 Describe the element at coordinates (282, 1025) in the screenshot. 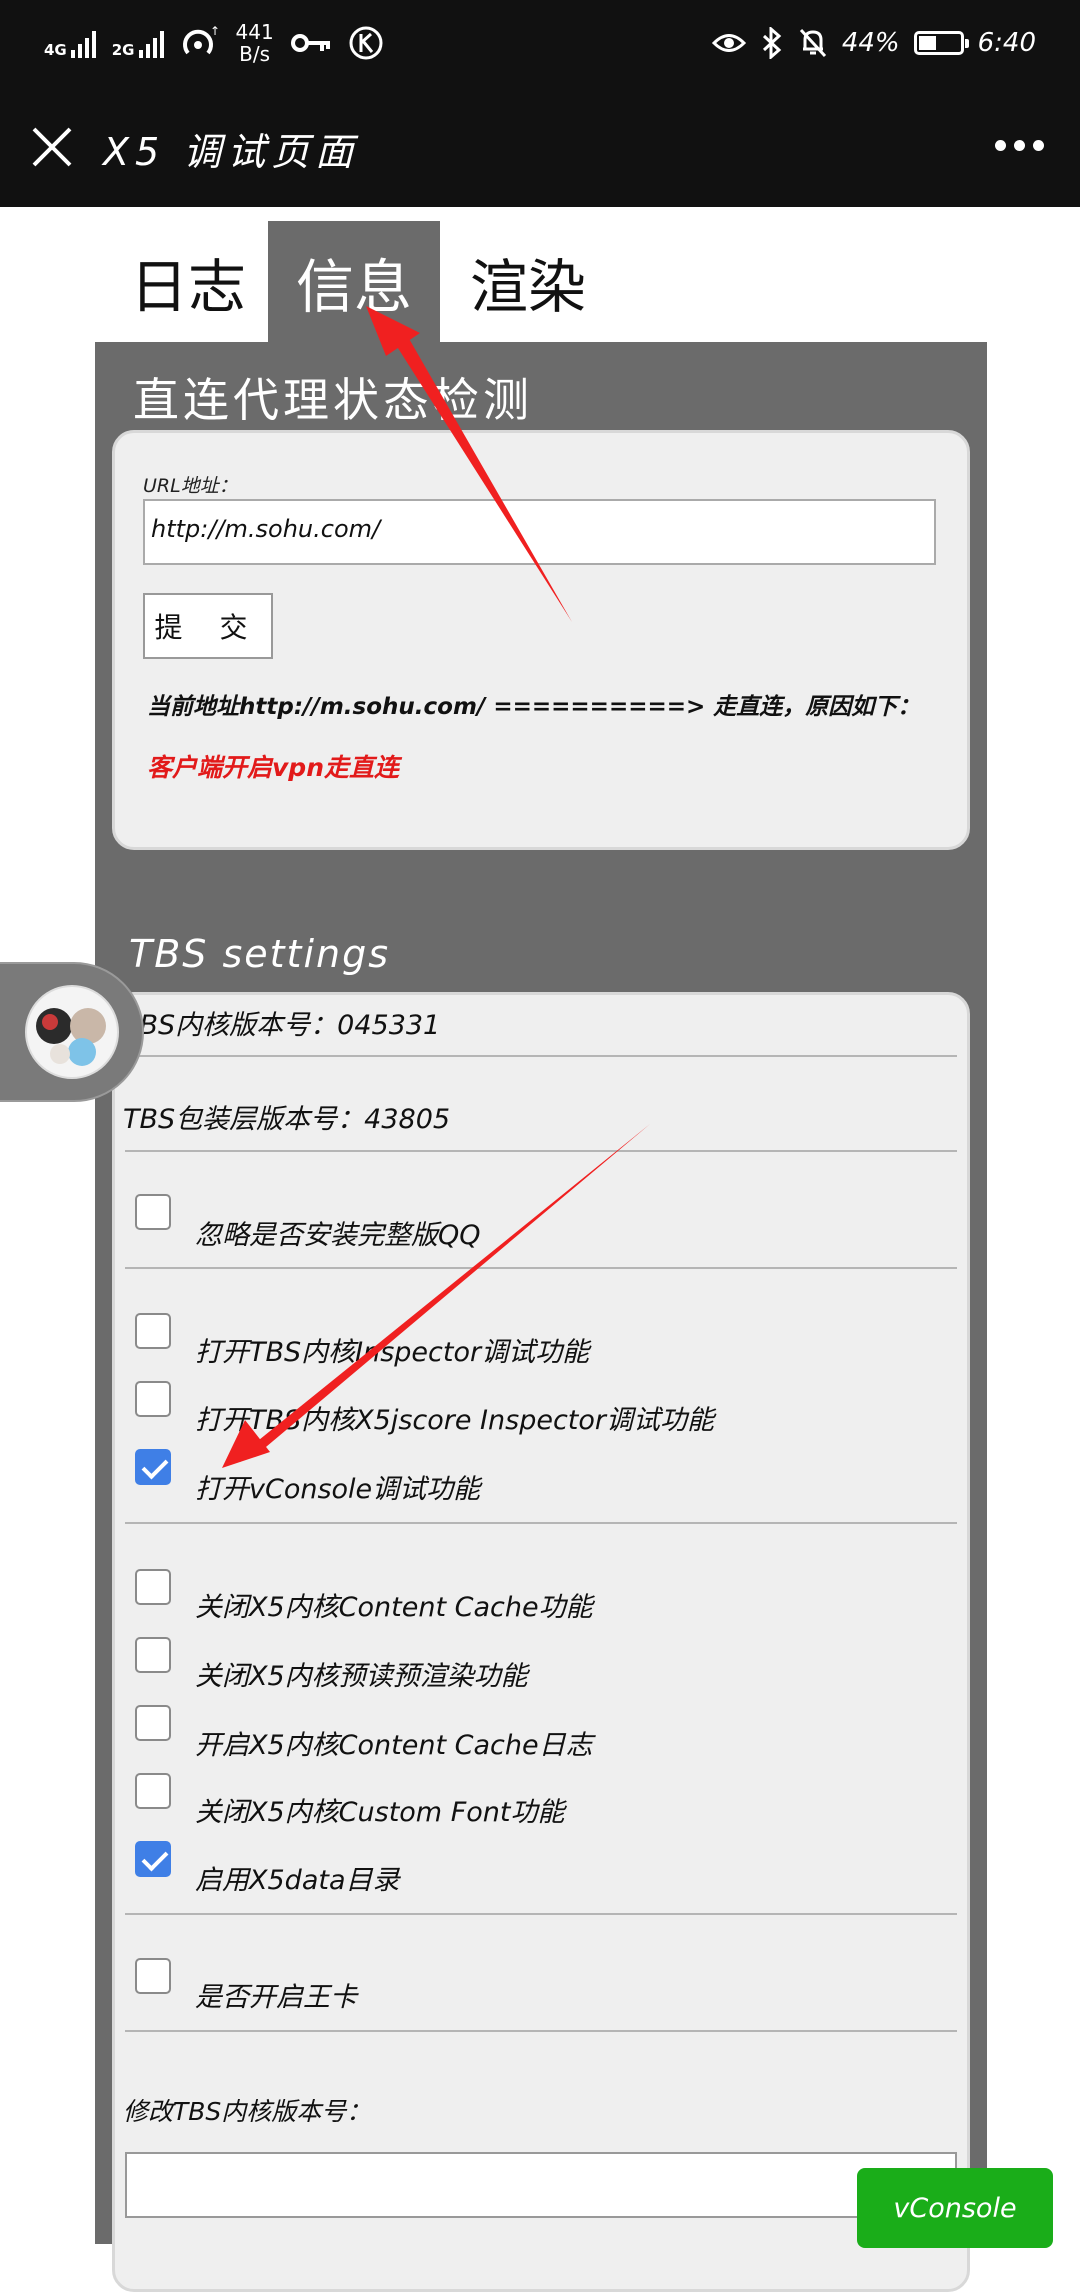

I see `core-version: TBS内核版本号：045331` at that location.